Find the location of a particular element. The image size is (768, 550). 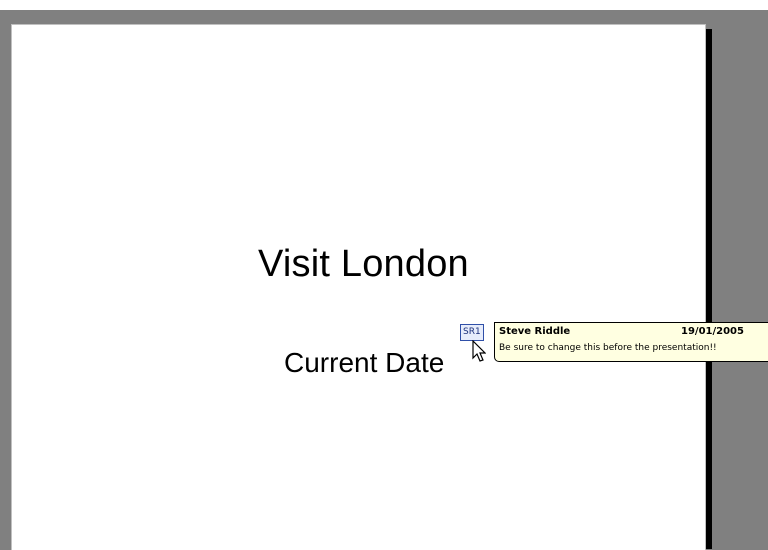

comment-marker: SR1 is located at coordinates (472, 332).